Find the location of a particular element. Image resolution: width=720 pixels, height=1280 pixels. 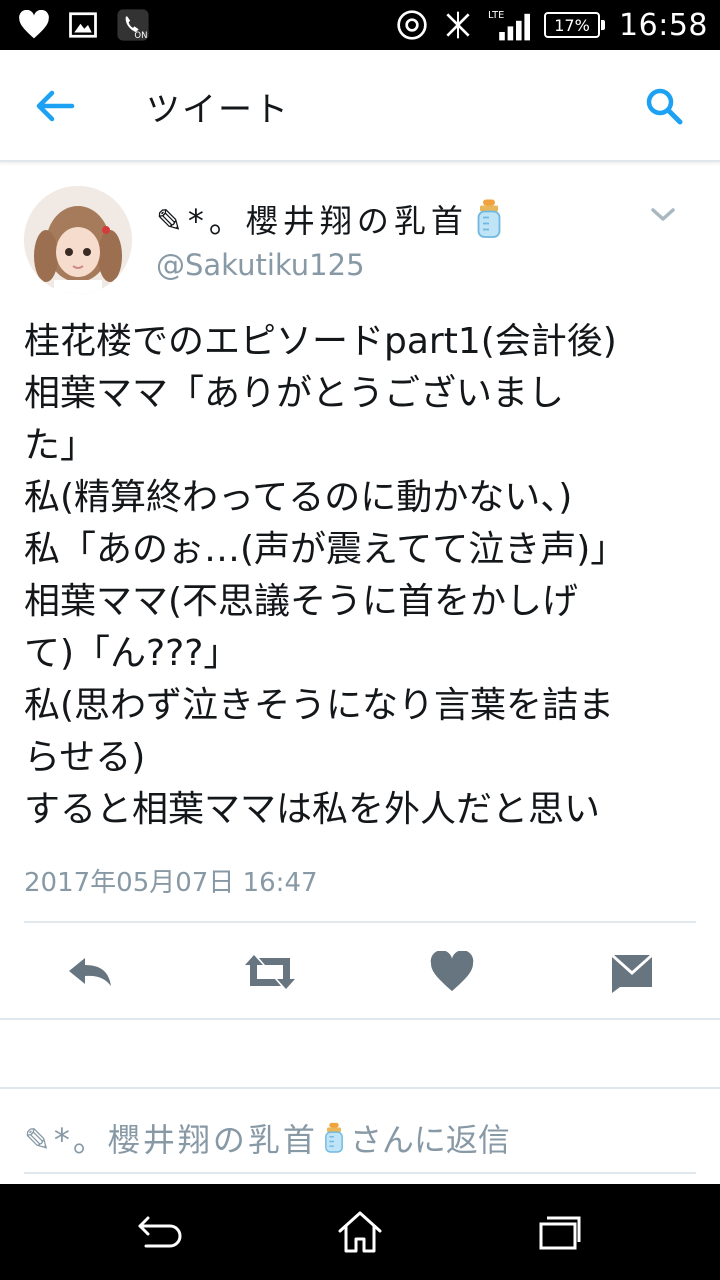

reply-input: ✎*。 櫻井翔の乳首 さんに返信 is located at coordinates (360, 1138).